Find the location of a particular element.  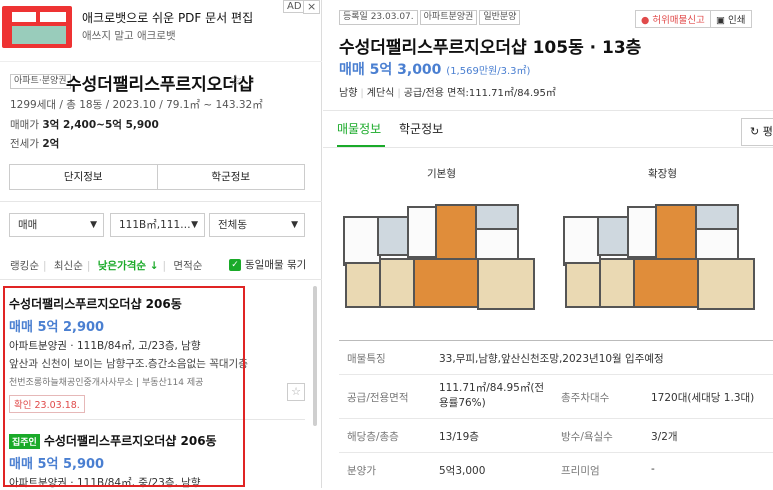

sort-ranking: 랭킹순 is located at coordinates (24, 266).